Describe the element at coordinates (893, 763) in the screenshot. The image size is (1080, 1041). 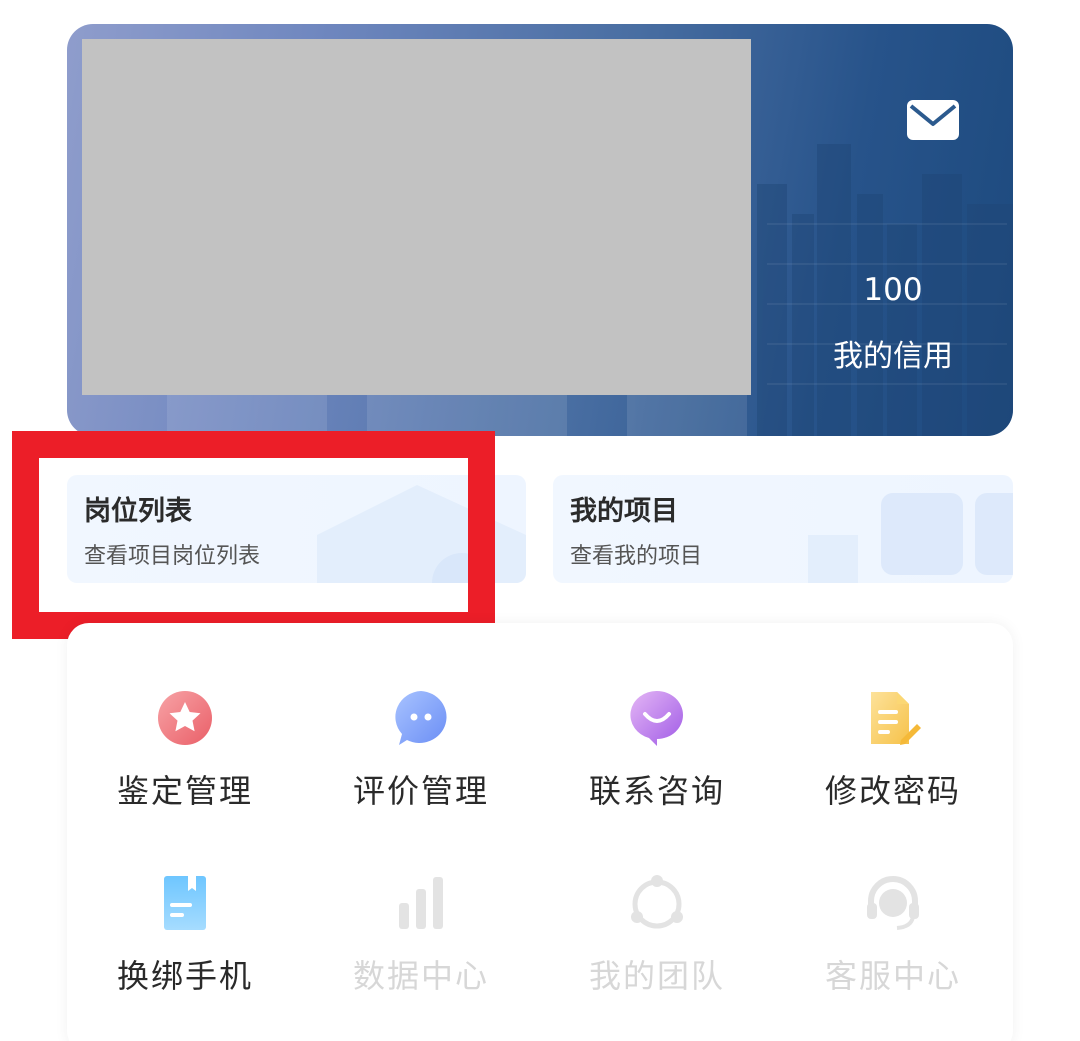
I see `menu-item-change-password: 修改密码` at that location.